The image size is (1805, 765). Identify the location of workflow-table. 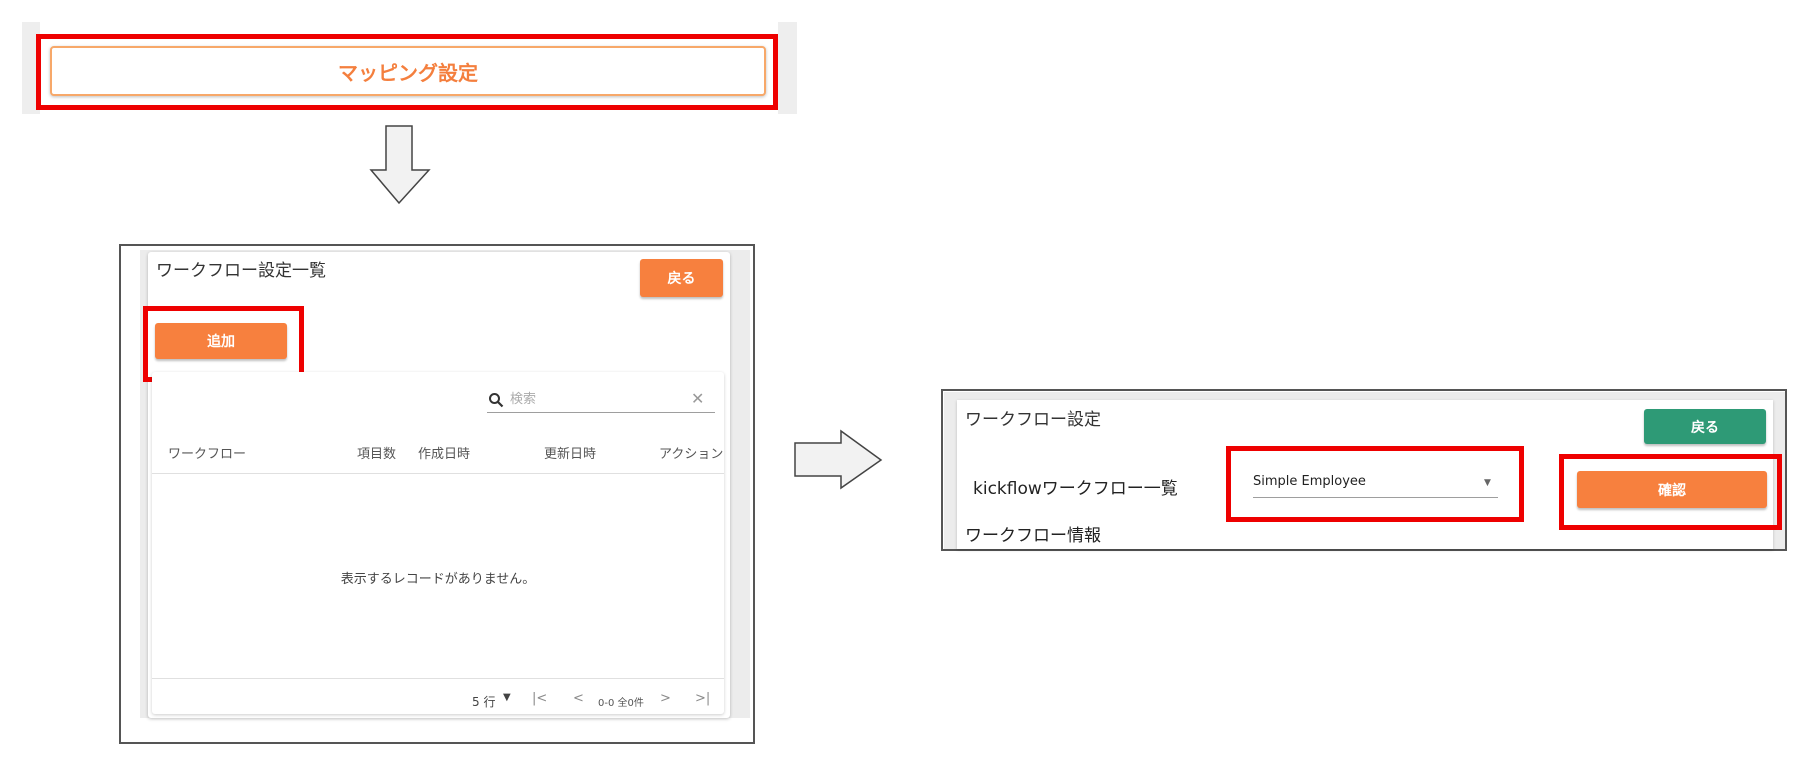
(438, 543).